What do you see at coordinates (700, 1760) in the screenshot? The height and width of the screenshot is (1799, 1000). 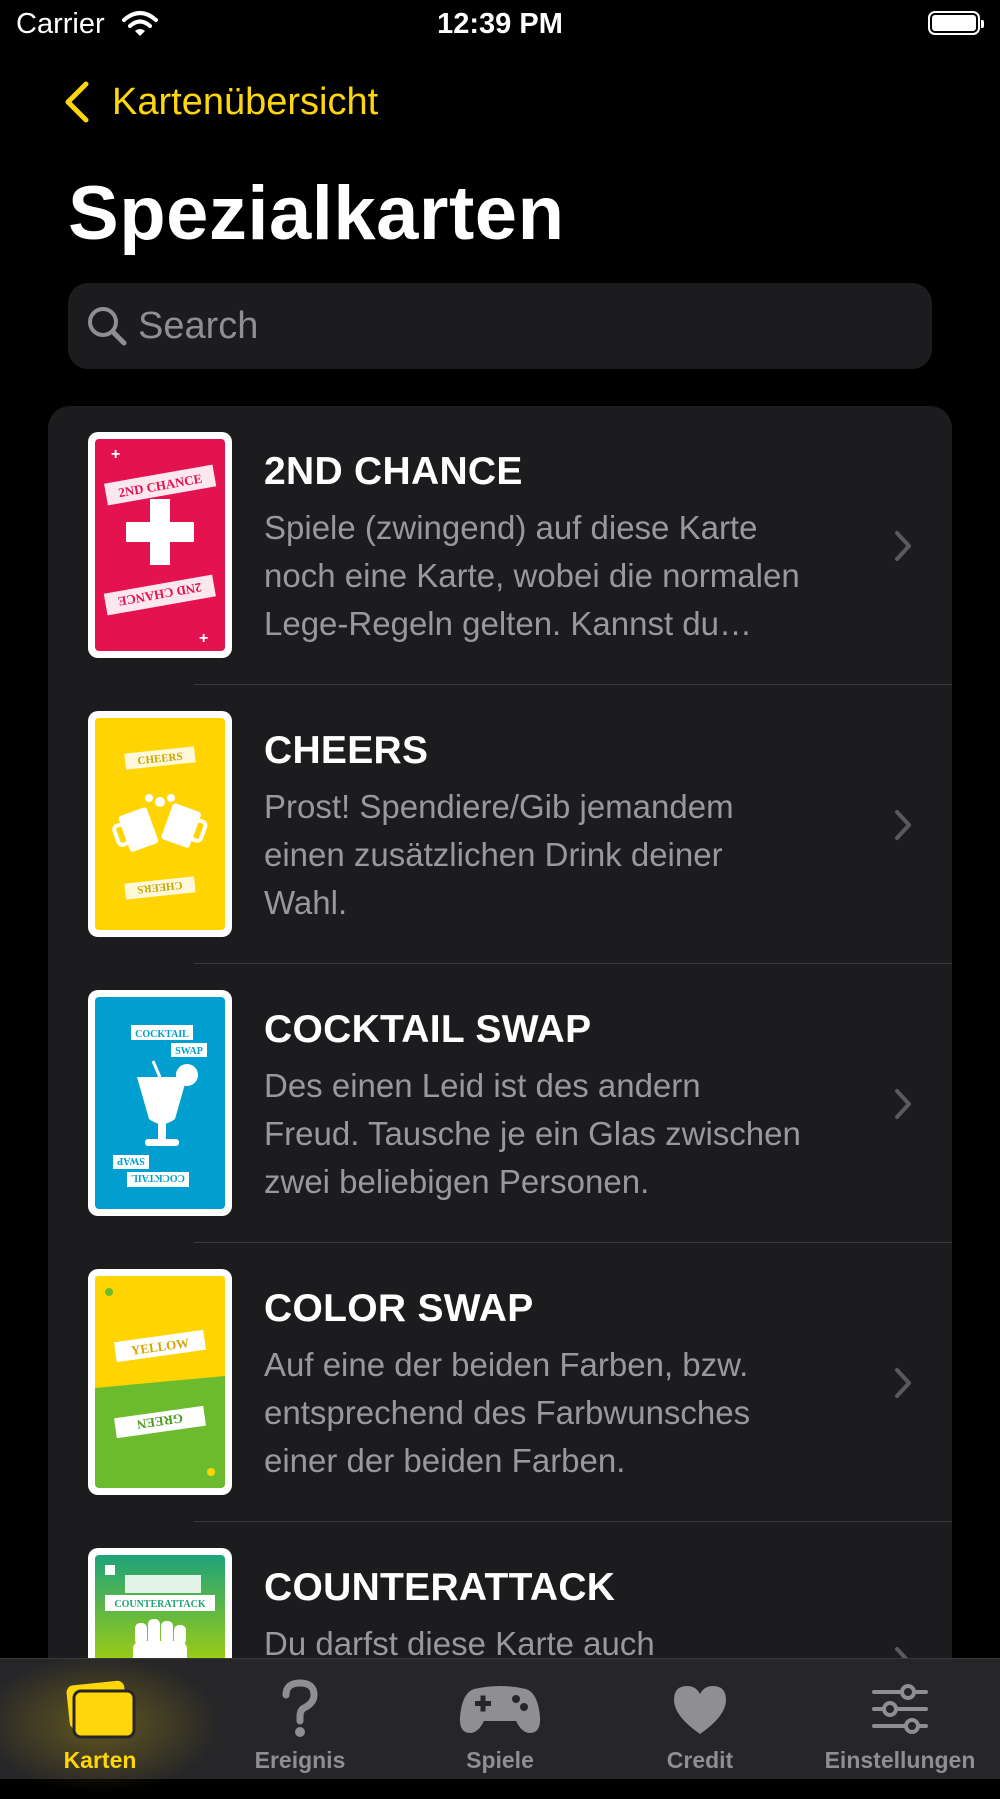 I see `tab-label: Credit` at bounding box center [700, 1760].